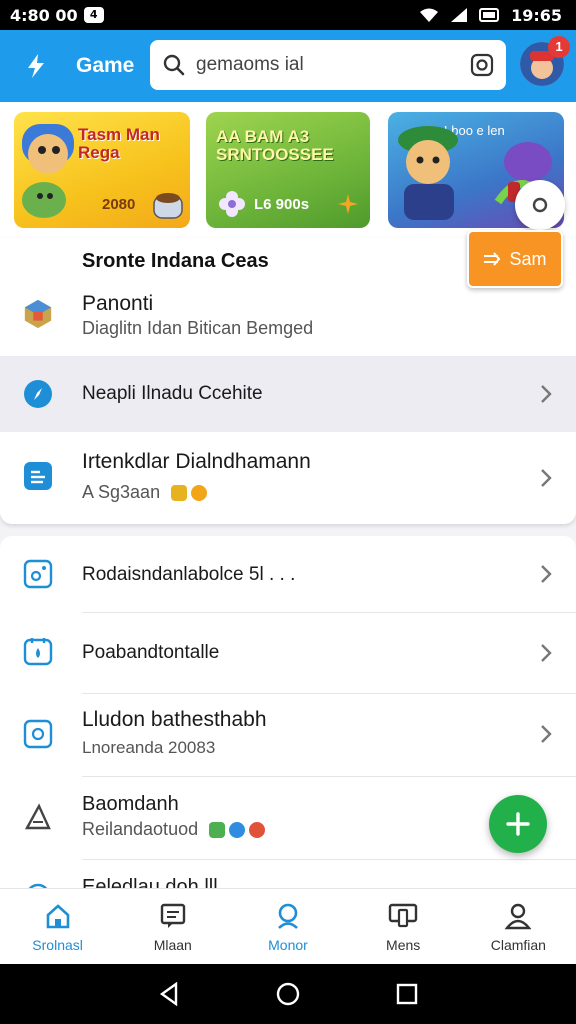 The height and width of the screenshot is (1024, 576). I want to click on recents-icon, so click(407, 994).